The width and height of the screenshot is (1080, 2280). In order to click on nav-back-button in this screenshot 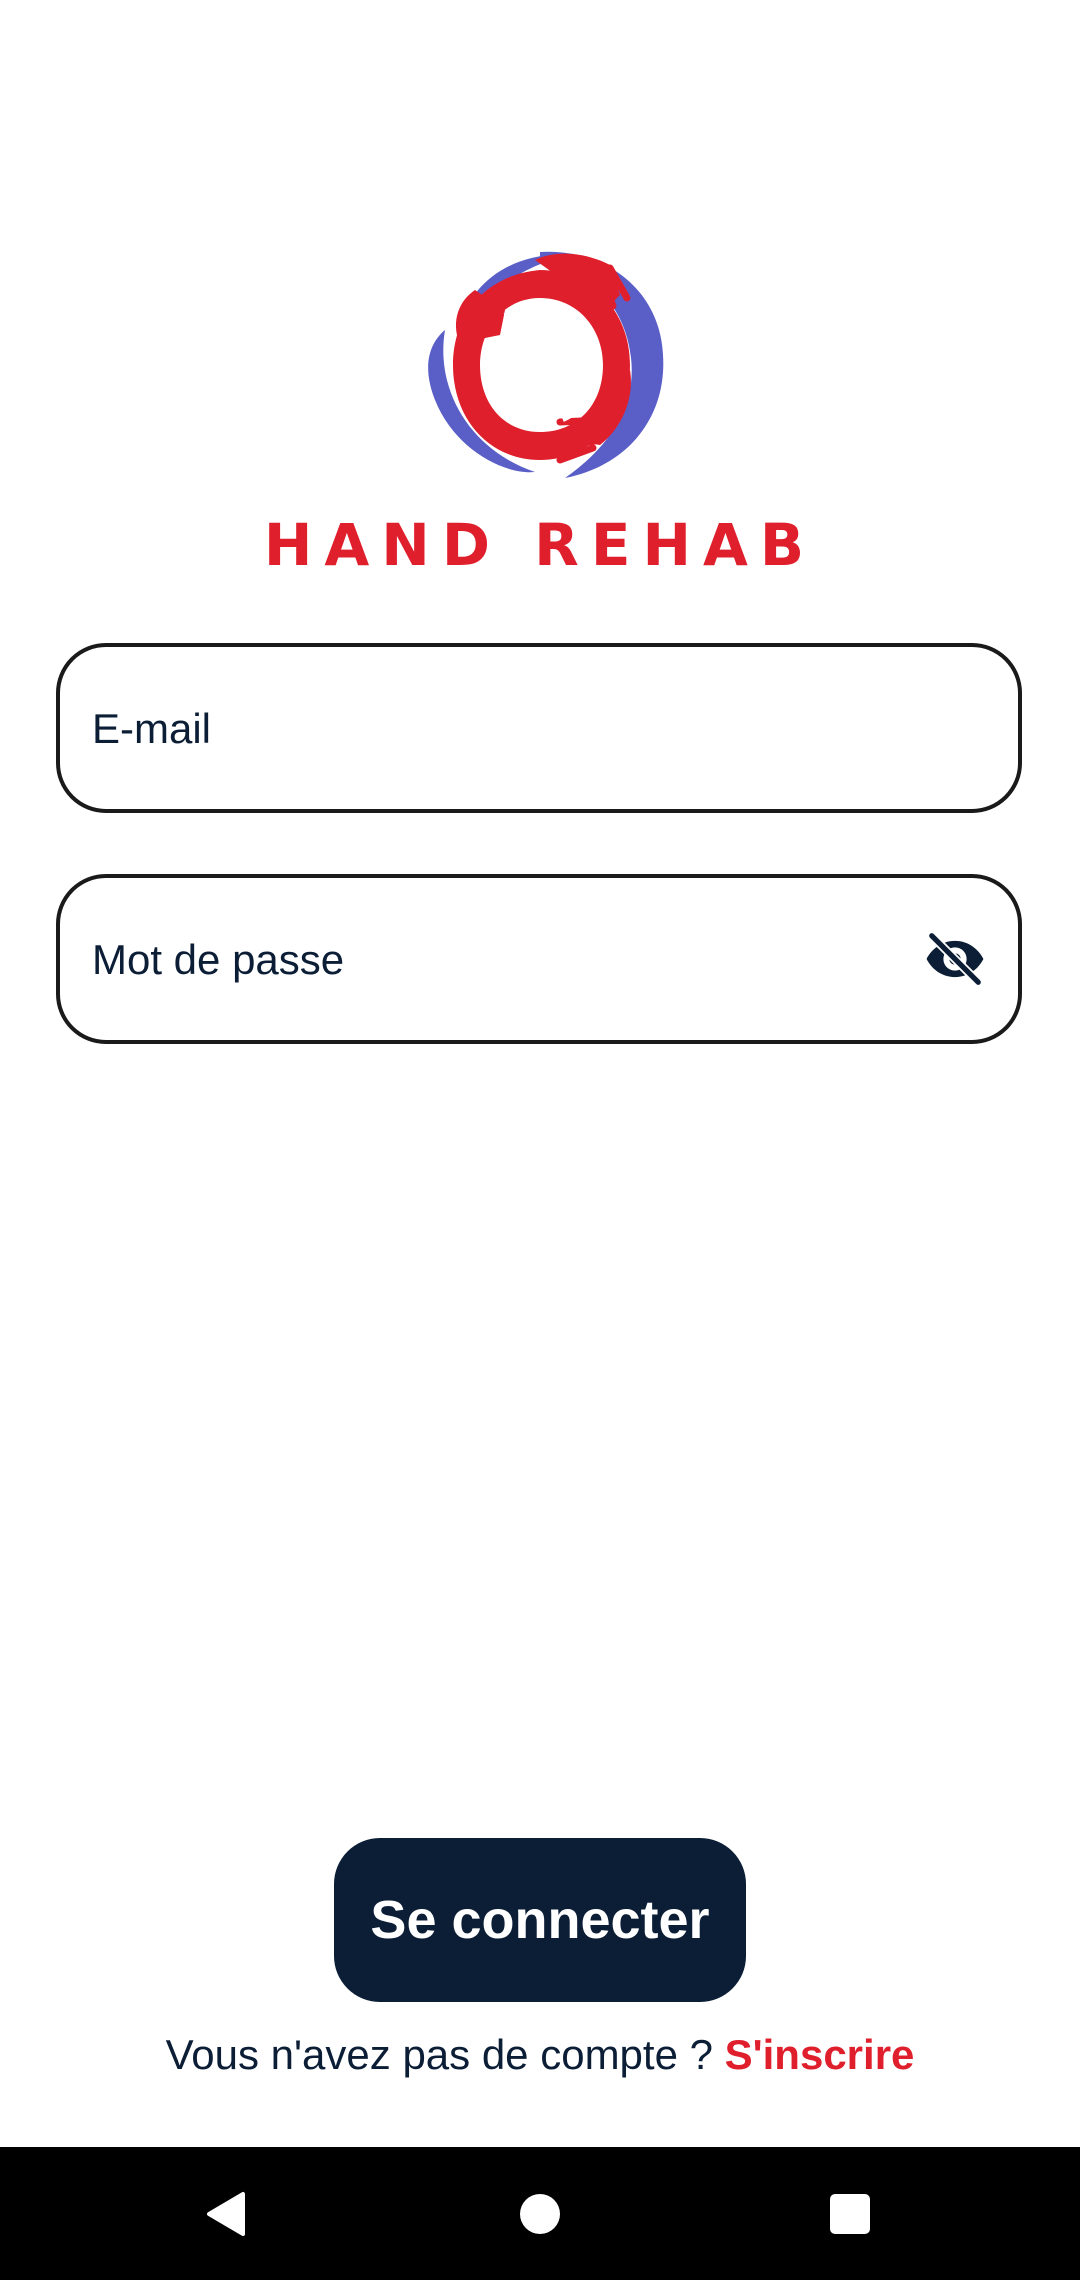, I will do `click(225, 2213)`.